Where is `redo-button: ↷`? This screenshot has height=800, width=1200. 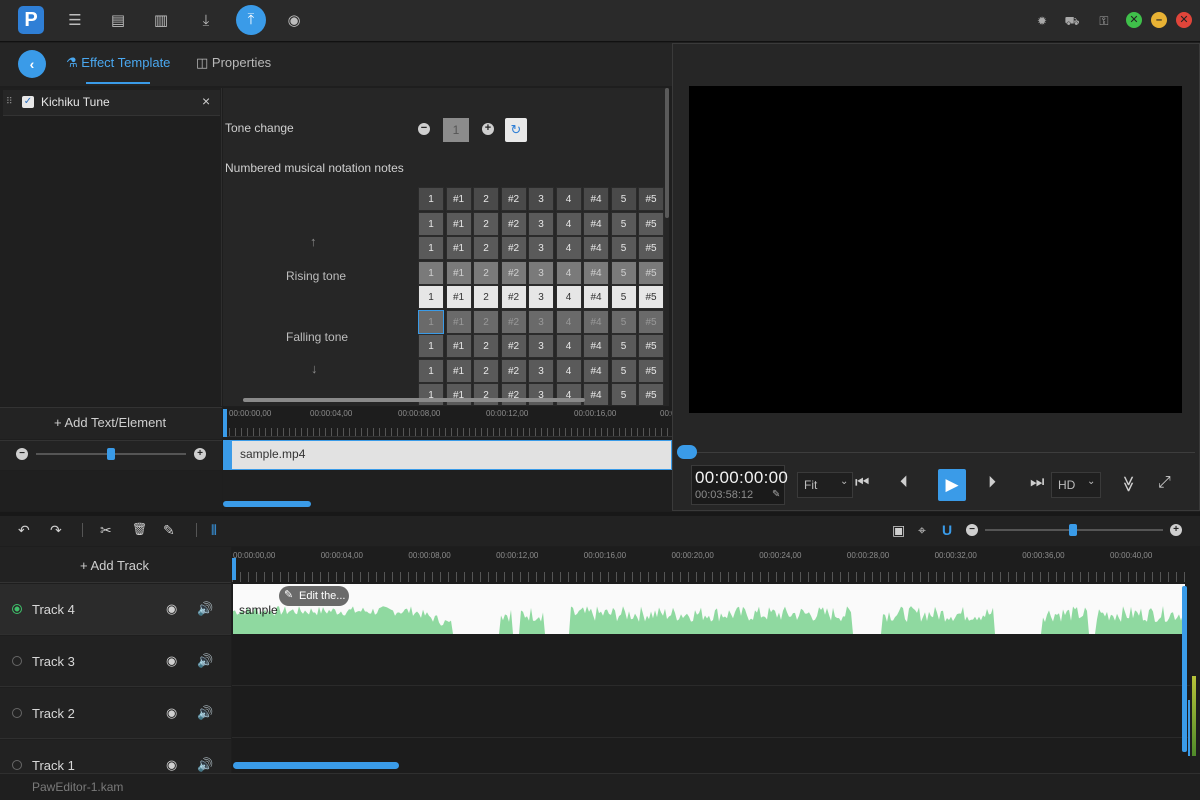
redo-button: ↷ is located at coordinates (56, 530).